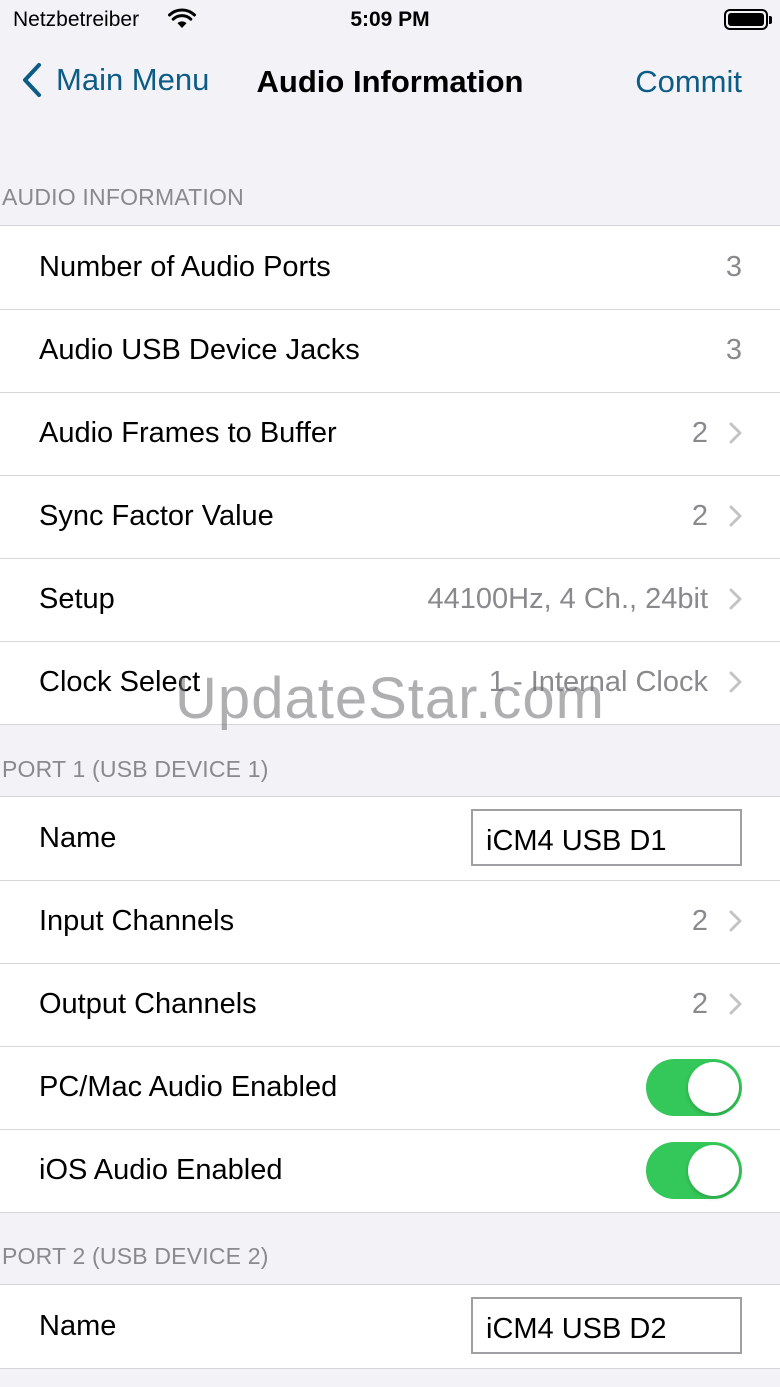  What do you see at coordinates (390, 1170) in the screenshot?
I see `row-port1-ios-audio: iOS Audio Enabled` at bounding box center [390, 1170].